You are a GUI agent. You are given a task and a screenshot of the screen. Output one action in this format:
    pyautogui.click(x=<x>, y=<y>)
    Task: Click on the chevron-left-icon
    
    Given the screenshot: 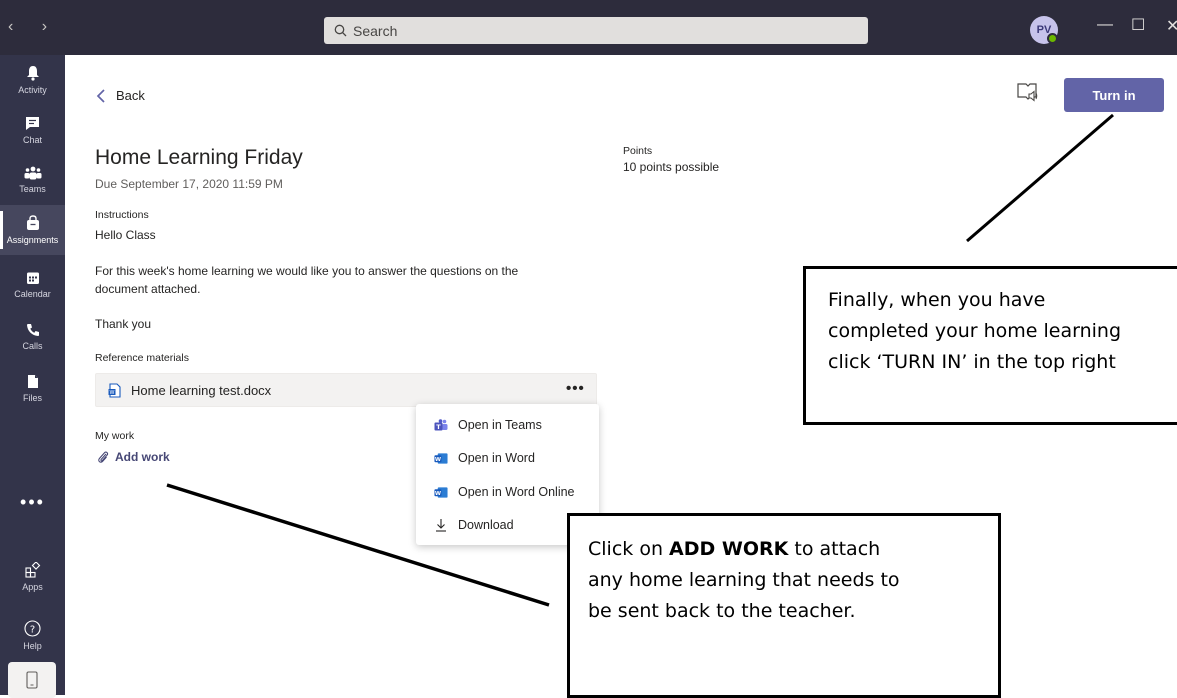 What is the action you would take?
    pyautogui.click(x=100, y=95)
    